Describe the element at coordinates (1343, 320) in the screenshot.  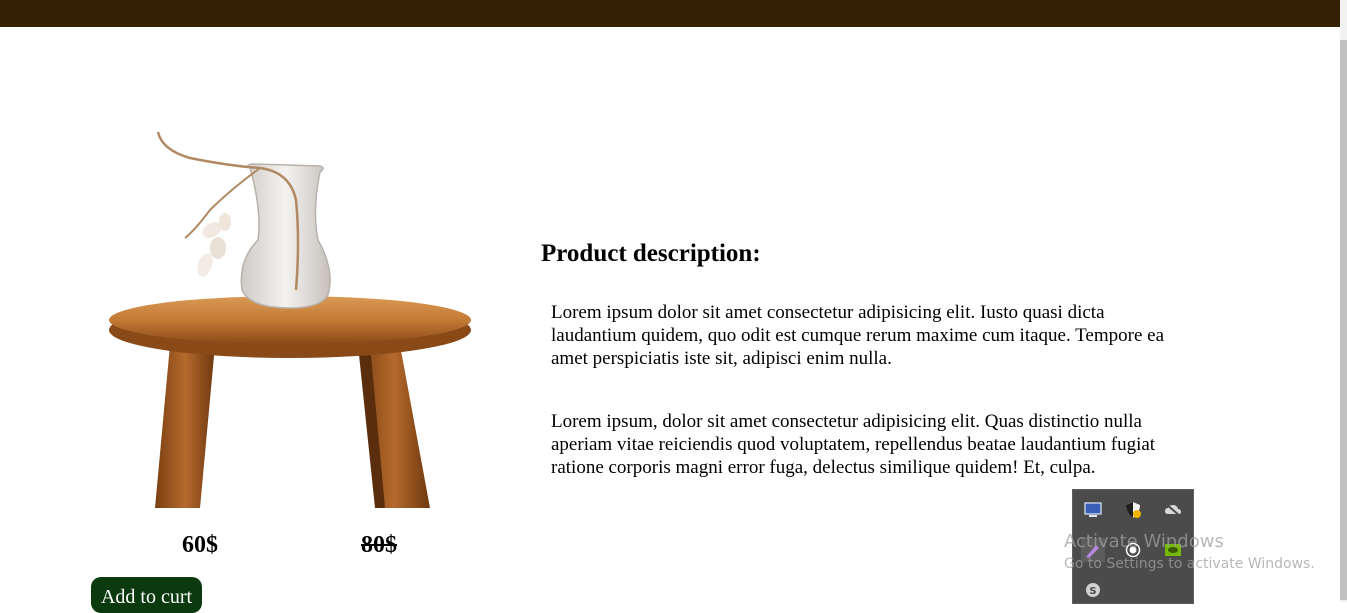
I see `scrollbar-thumb` at that location.